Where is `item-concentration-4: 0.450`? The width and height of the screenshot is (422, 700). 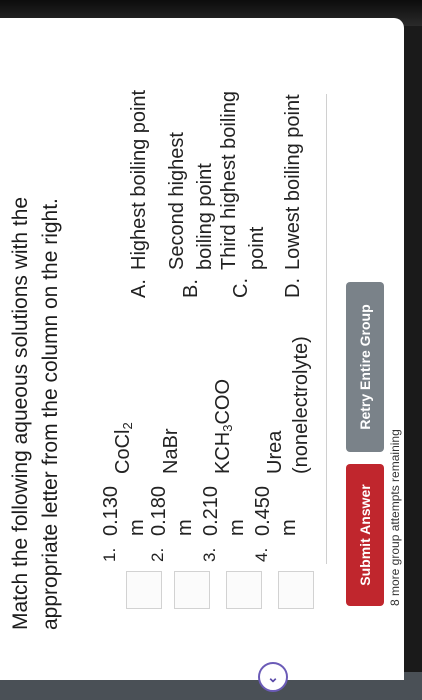
item-concentration-4: 0.450 is located at coordinates (263, 510).